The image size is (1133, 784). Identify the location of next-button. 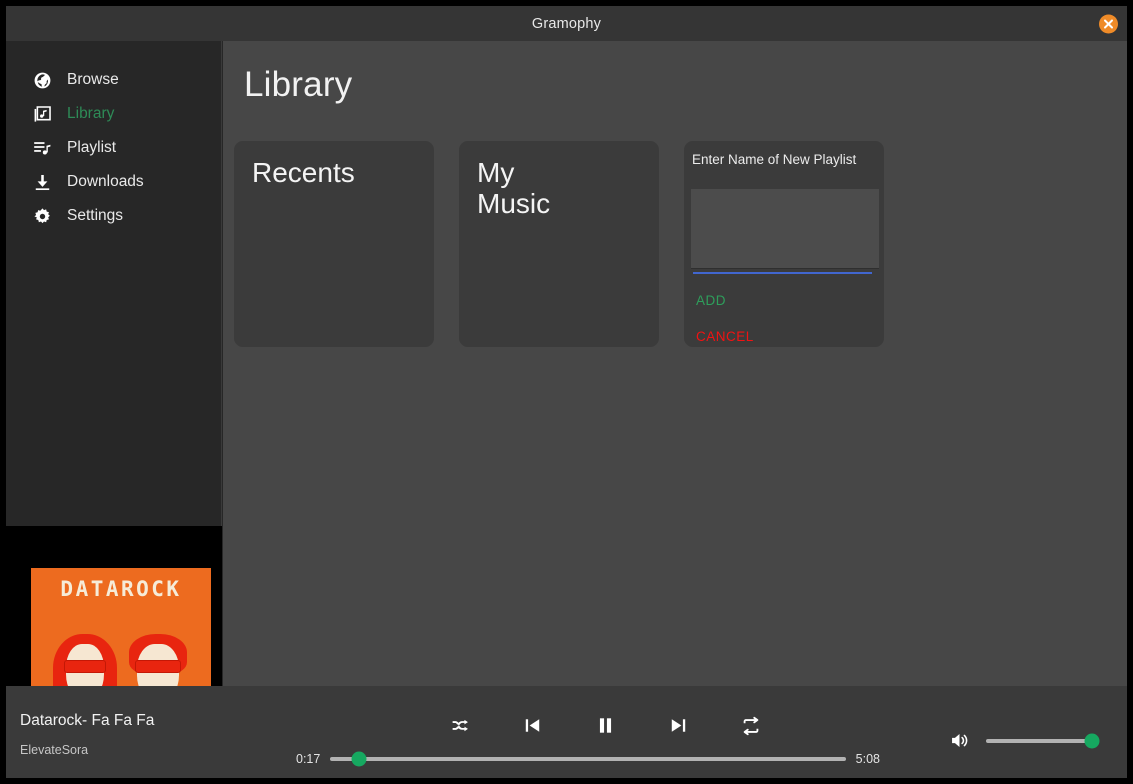
(678, 725).